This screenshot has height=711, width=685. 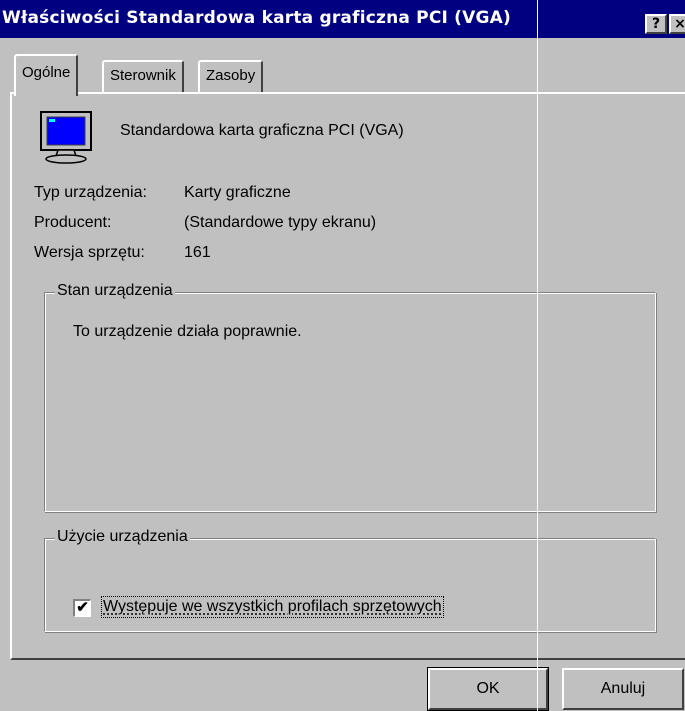 I want to click on tab-driver: Sterownik, so click(x=143, y=76).